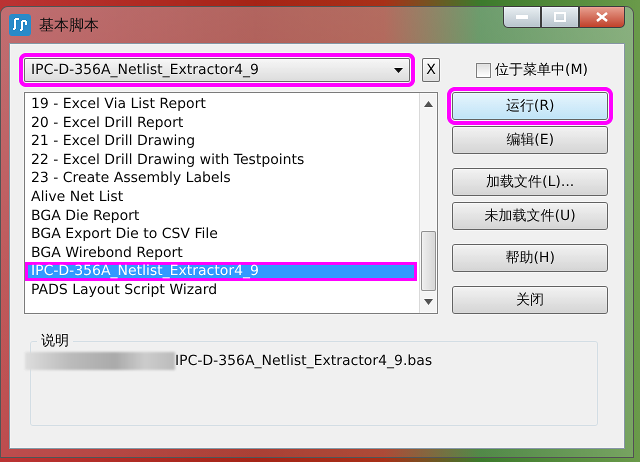  Describe the element at coordinates (428, 261) in the screenshot. I see `scroll-thumb` at that location.